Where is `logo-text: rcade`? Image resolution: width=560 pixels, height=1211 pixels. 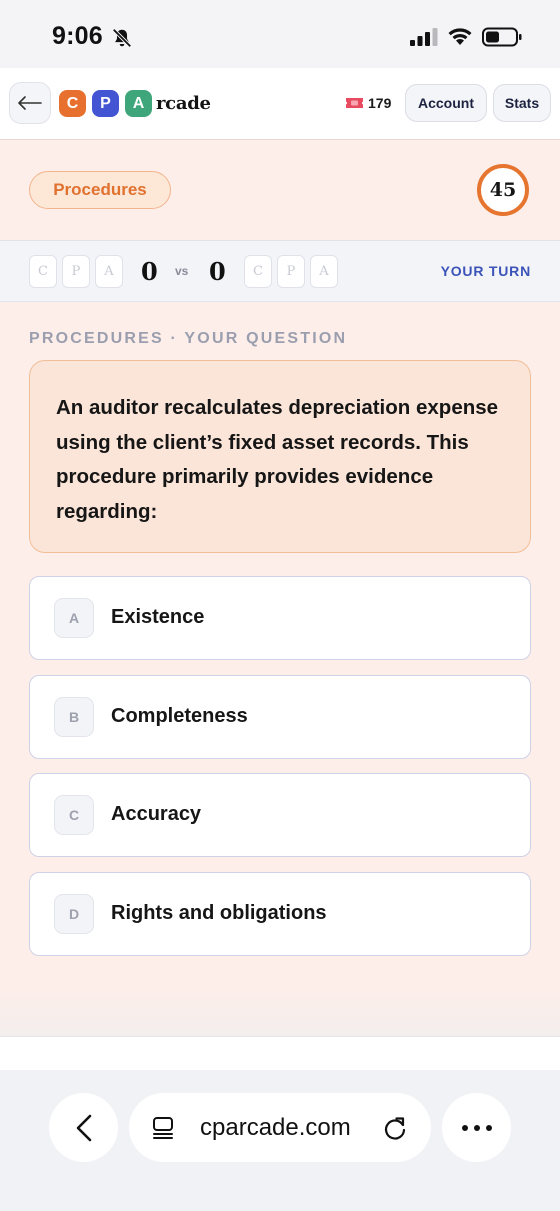
logo-text: rcade is located at coordinates (183, 103).